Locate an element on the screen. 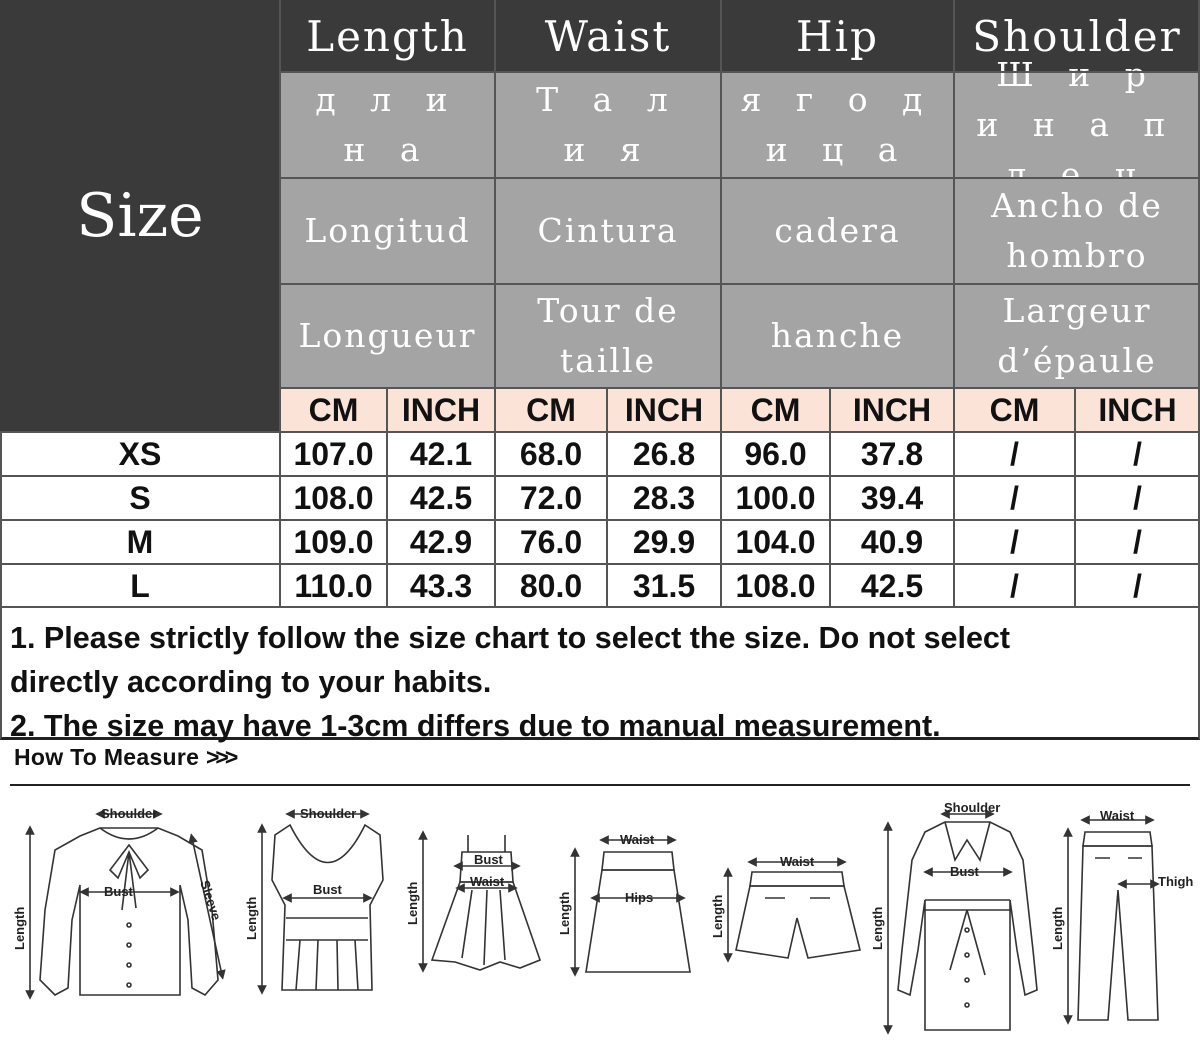 This screenshot has height=1050, width=1200. size-label-s: S is located at coordinates (140, 498).